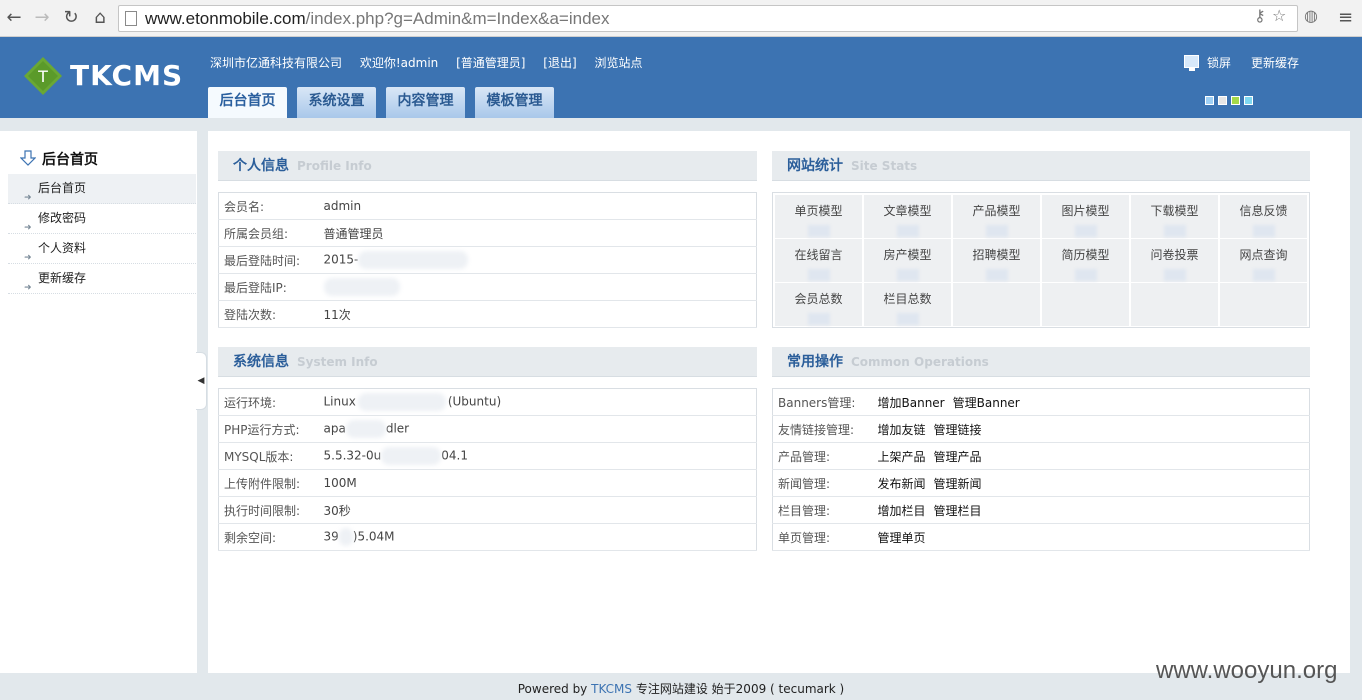 Image resolution: width=1362 pixels, height=700 pixels. Describe the element at coordinates (1345, 17) in the screenshot. I see `browser-menu-icon: ≡` at that location.